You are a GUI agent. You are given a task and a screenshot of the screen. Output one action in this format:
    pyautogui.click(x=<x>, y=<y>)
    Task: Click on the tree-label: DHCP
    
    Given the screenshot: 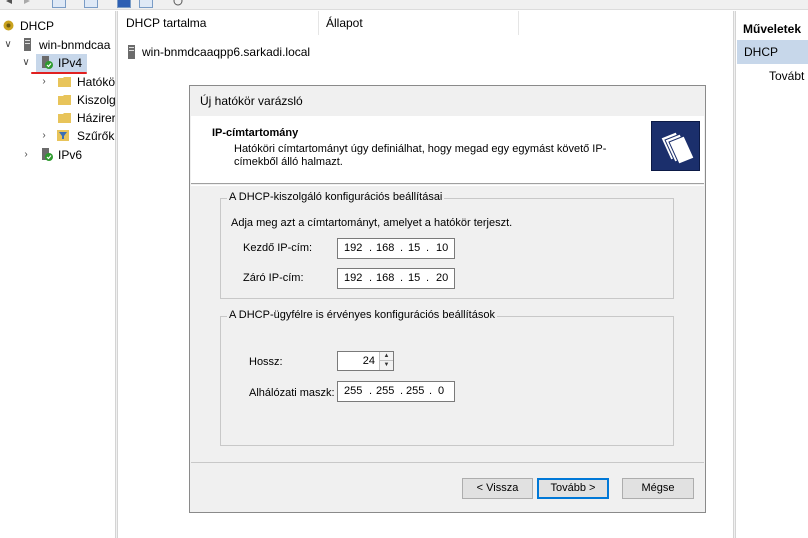 What is the action you would take?
    pyautogui.click(x=37, y=26)
    